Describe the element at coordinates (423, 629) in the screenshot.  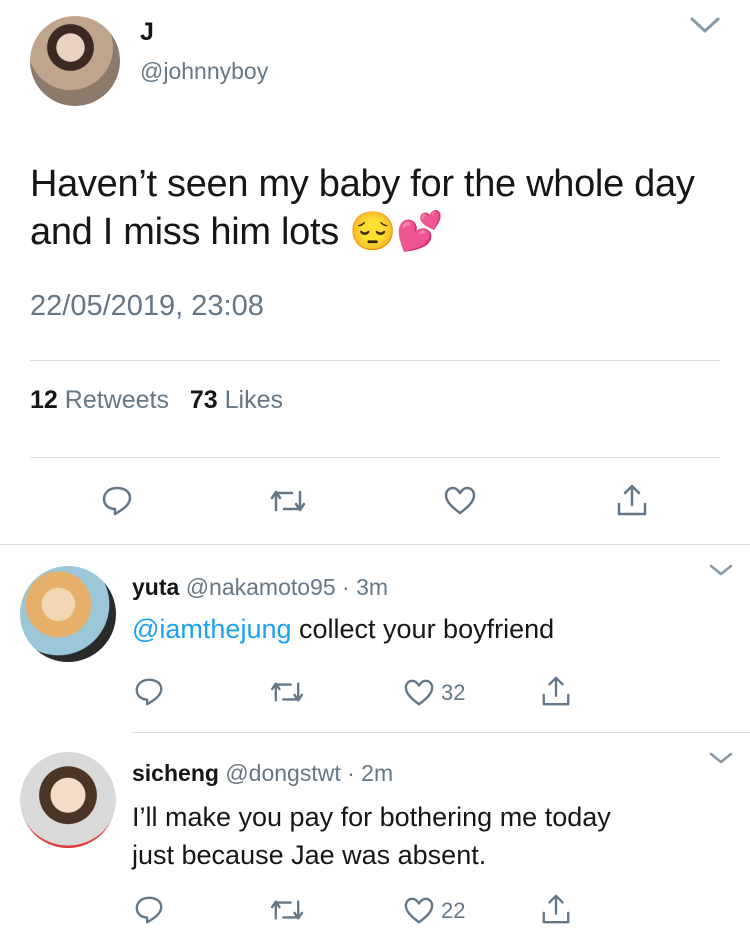
I see `reply-text-body: collect your boyfriend` at that location.